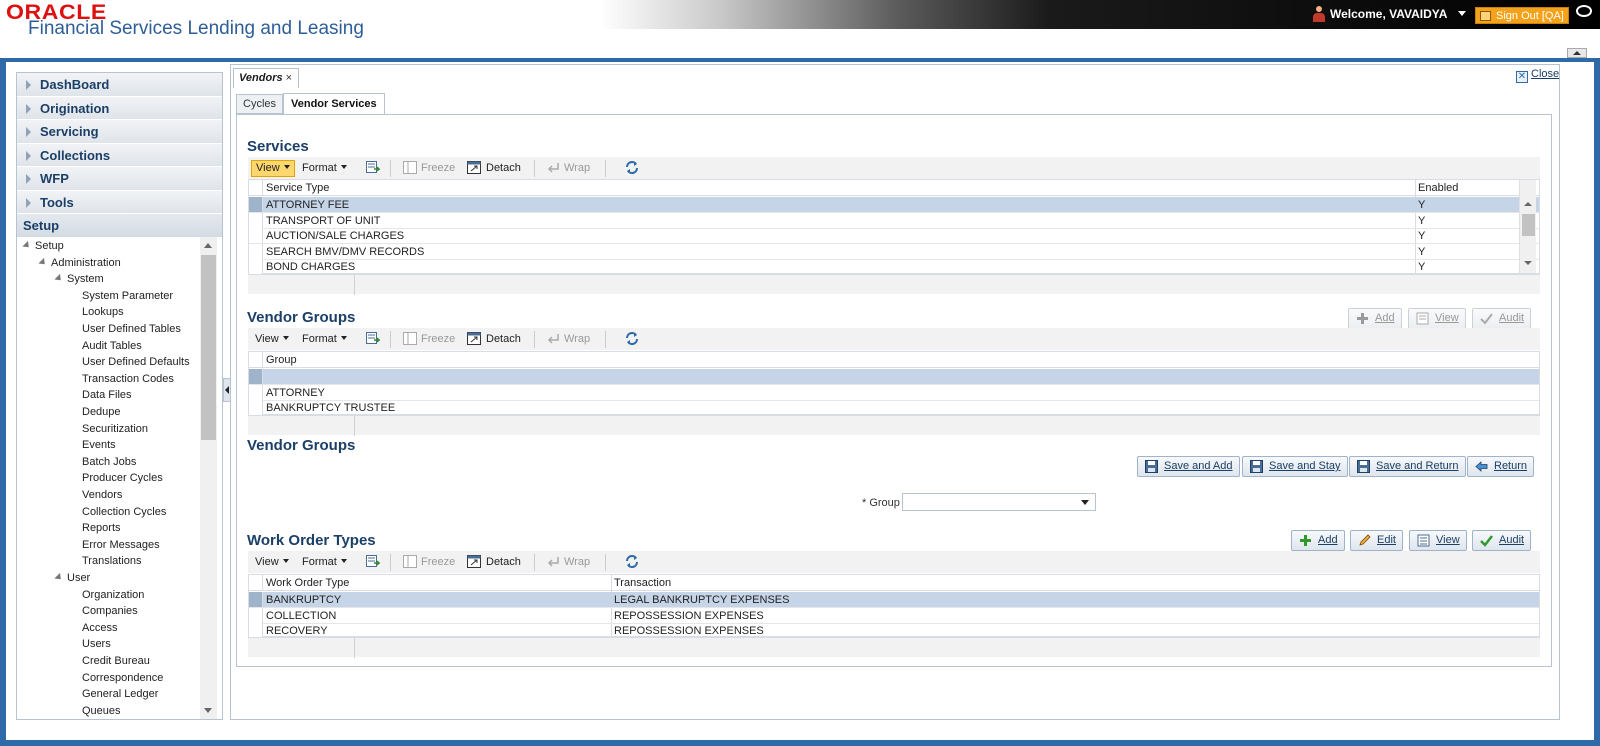 This screenshot has height=746, width=1600. What do you see at coordinates (1502, 540) in the screenshot?
I see `audit-work-order-button: Audit` at bounding box center [1502, 540].